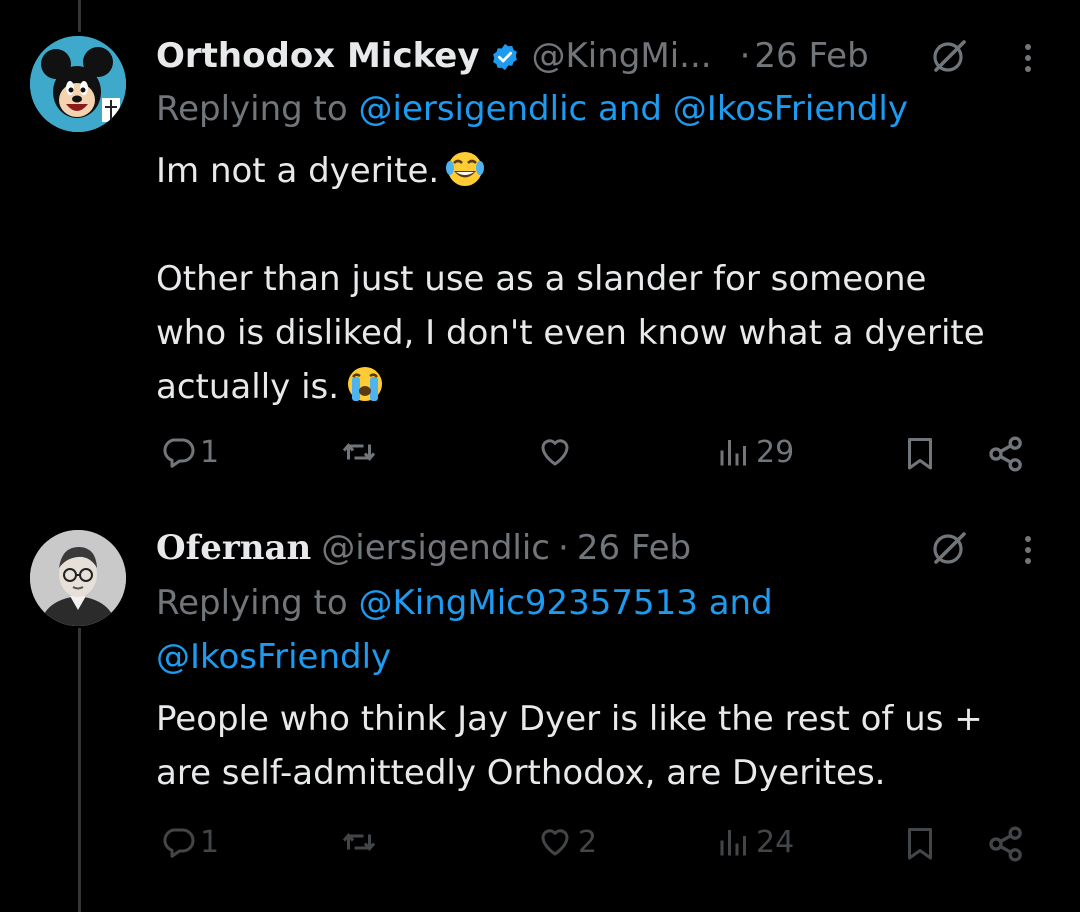 This screenshot has width=1080, height=912. What do you see at coordinates (298, 171) in the screenshot?
I see `tweet-text-line: Im not a dyerite.` at bounding box center [298, 171].